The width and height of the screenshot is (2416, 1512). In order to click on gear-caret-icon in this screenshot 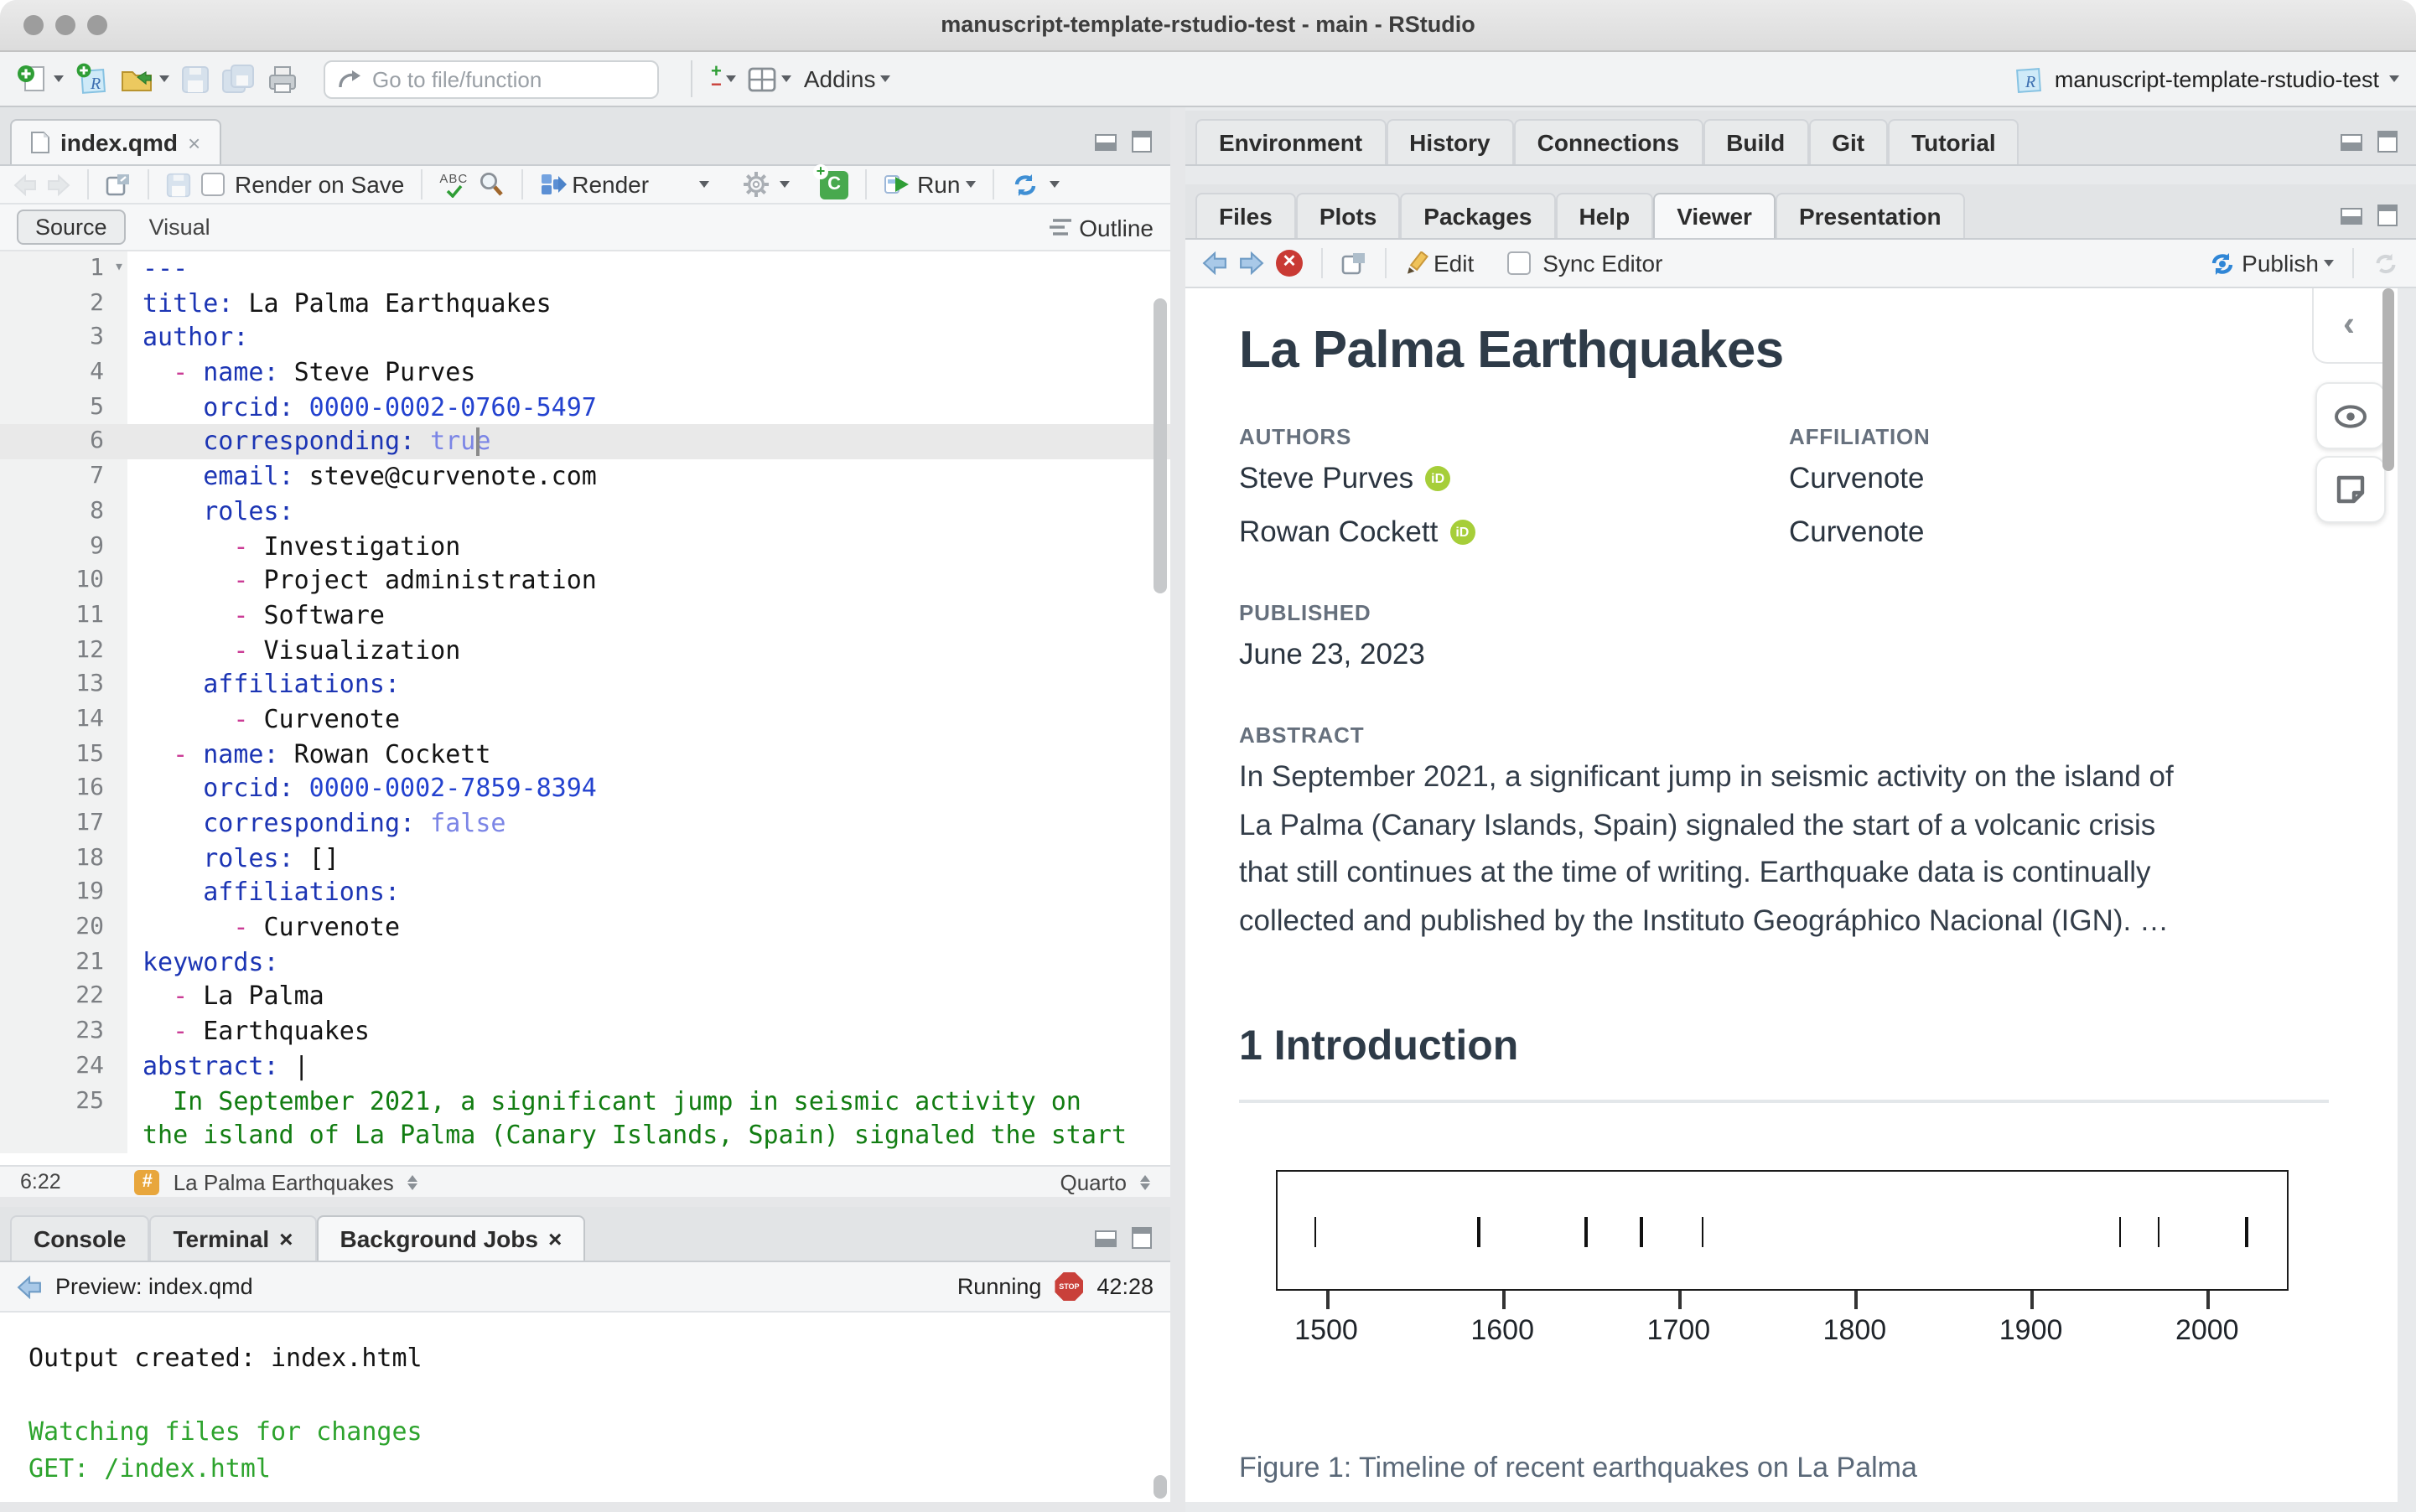, I will do `click(786, 184)`.